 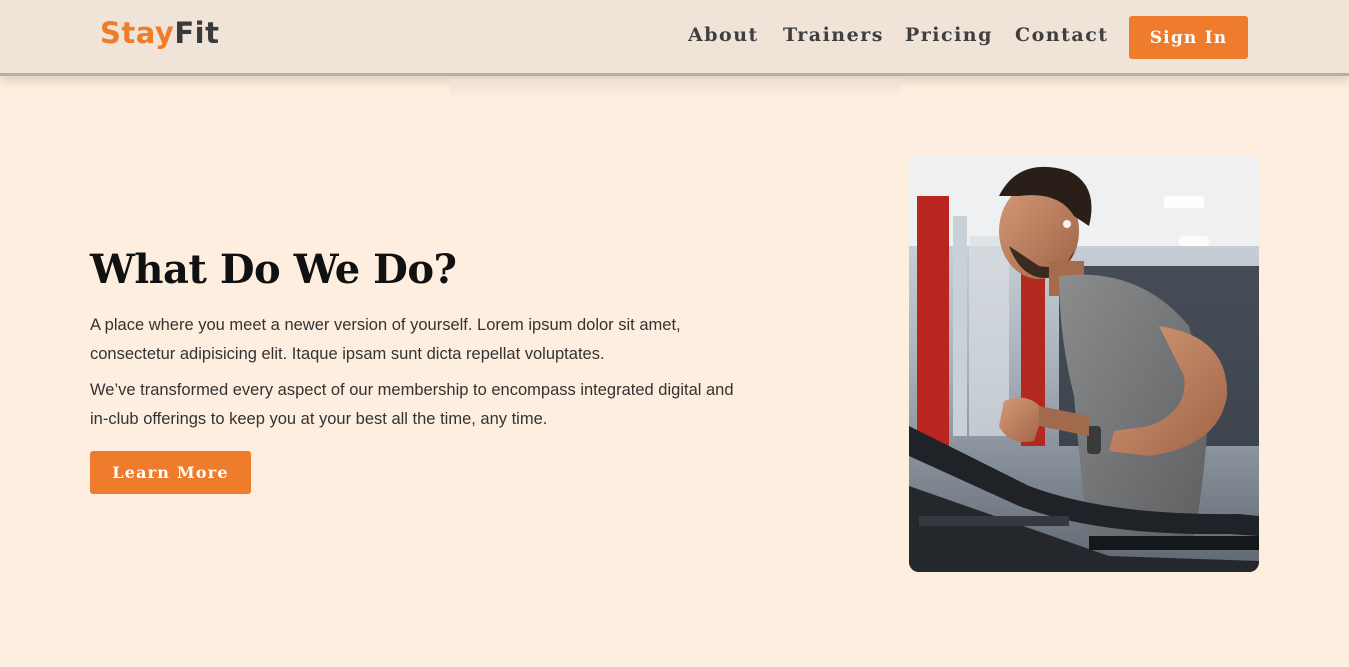 What do you see at coordinates (273, 269) in the screenshot?
I see `hero-title: What Do We Do?` at bounding box center [273, 269].